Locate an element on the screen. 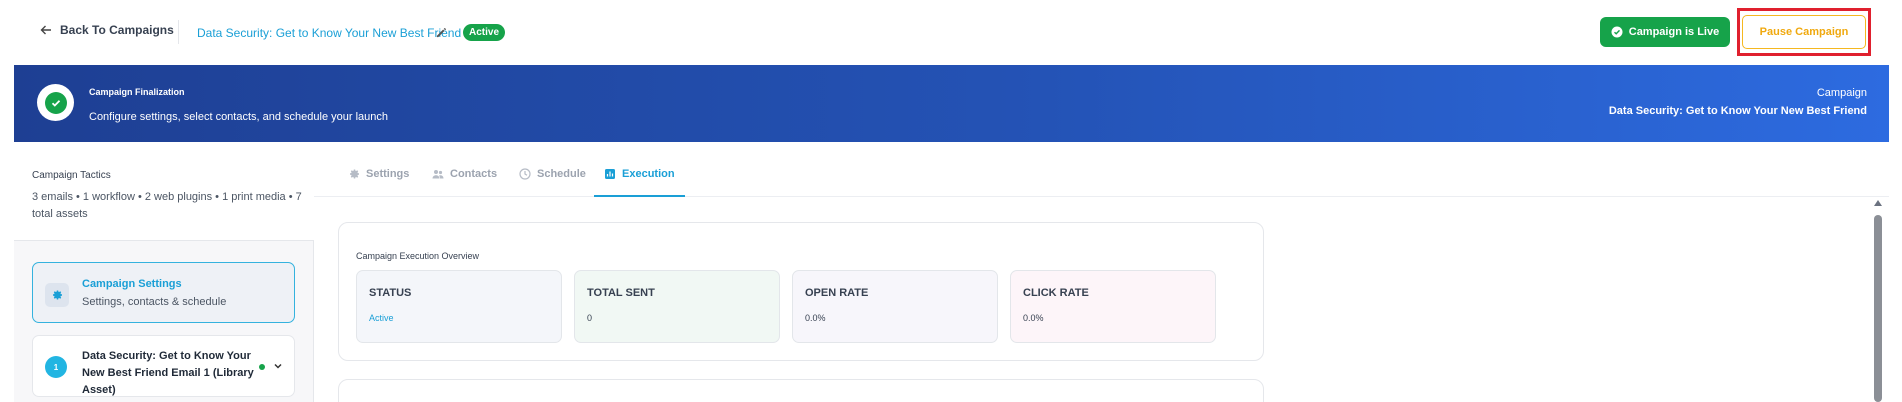  chevron-down-icon is located at coordinates (278, 366).